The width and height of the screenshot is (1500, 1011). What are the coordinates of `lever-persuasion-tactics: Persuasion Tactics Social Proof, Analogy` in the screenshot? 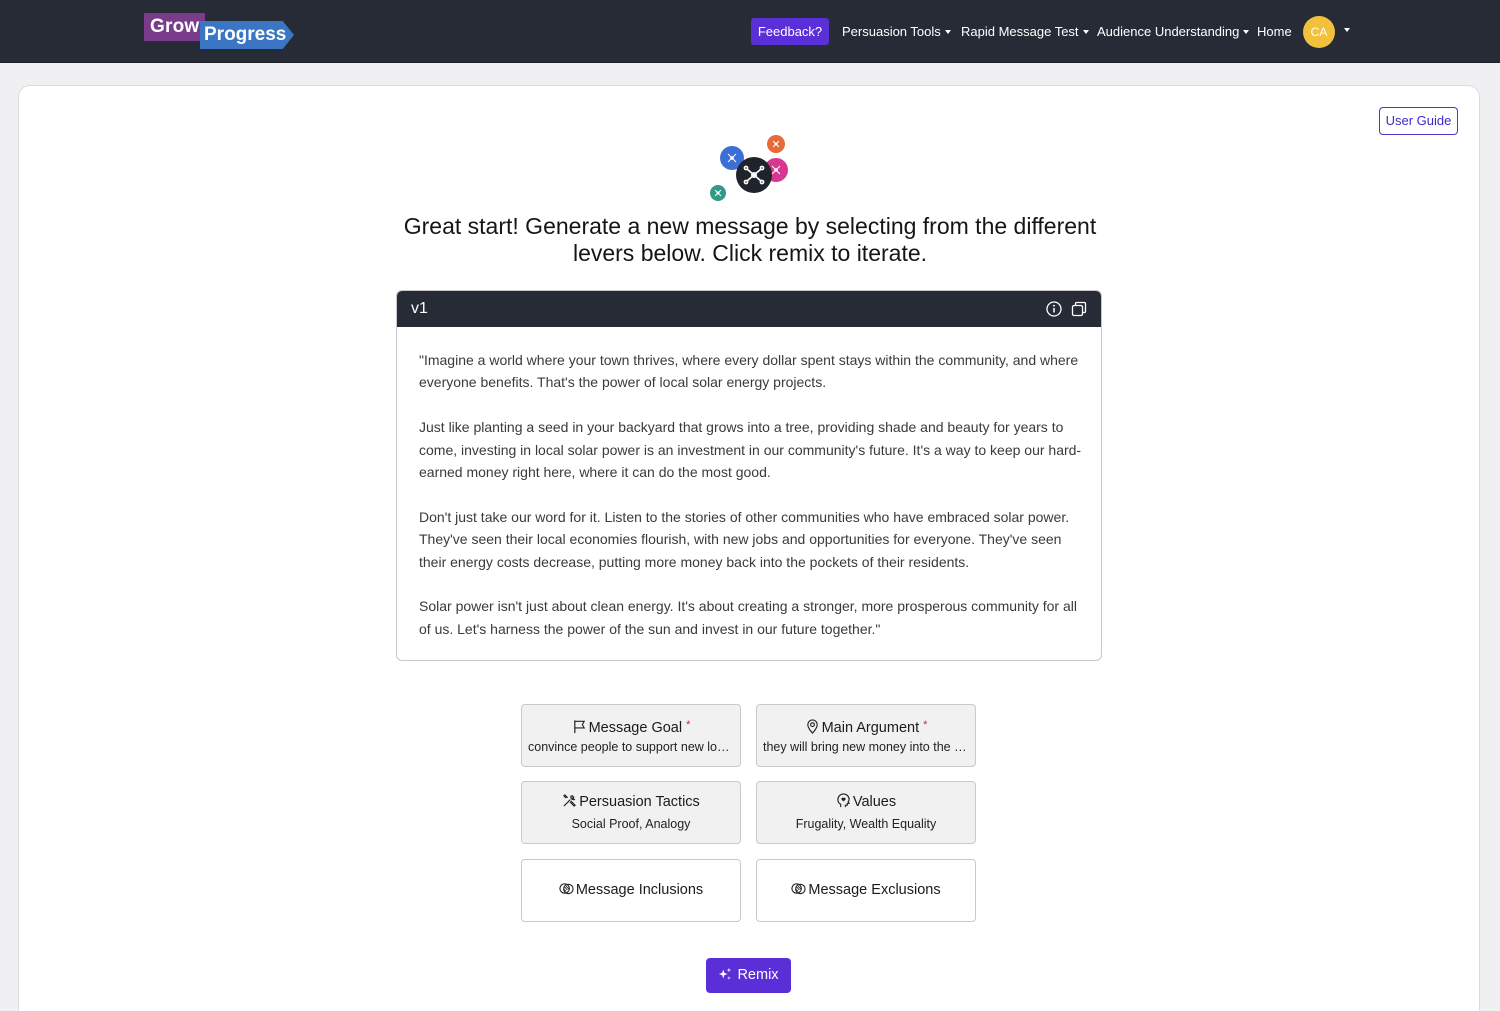 It's located at (631, 812).